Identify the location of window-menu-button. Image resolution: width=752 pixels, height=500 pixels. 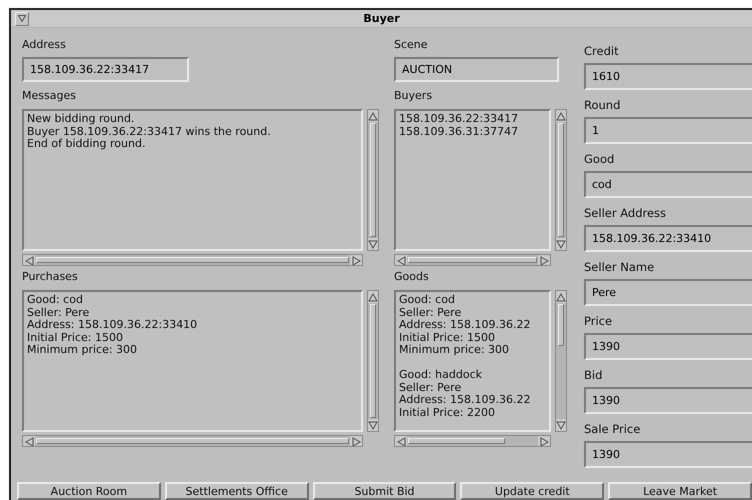
(22, 19).